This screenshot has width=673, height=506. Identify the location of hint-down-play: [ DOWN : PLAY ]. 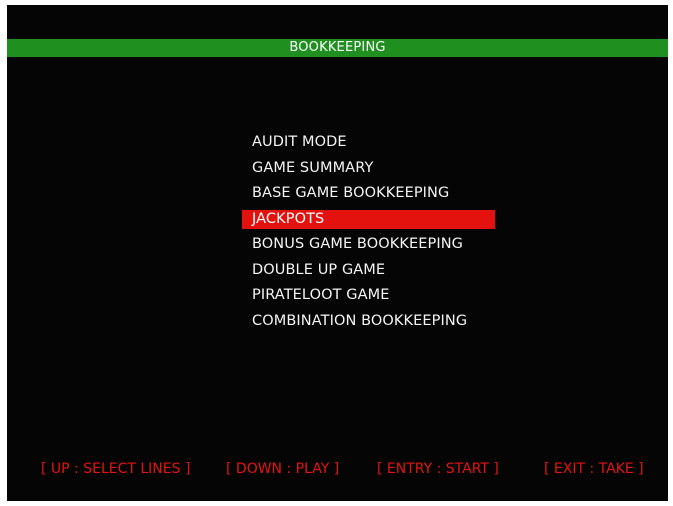
(283, 469).